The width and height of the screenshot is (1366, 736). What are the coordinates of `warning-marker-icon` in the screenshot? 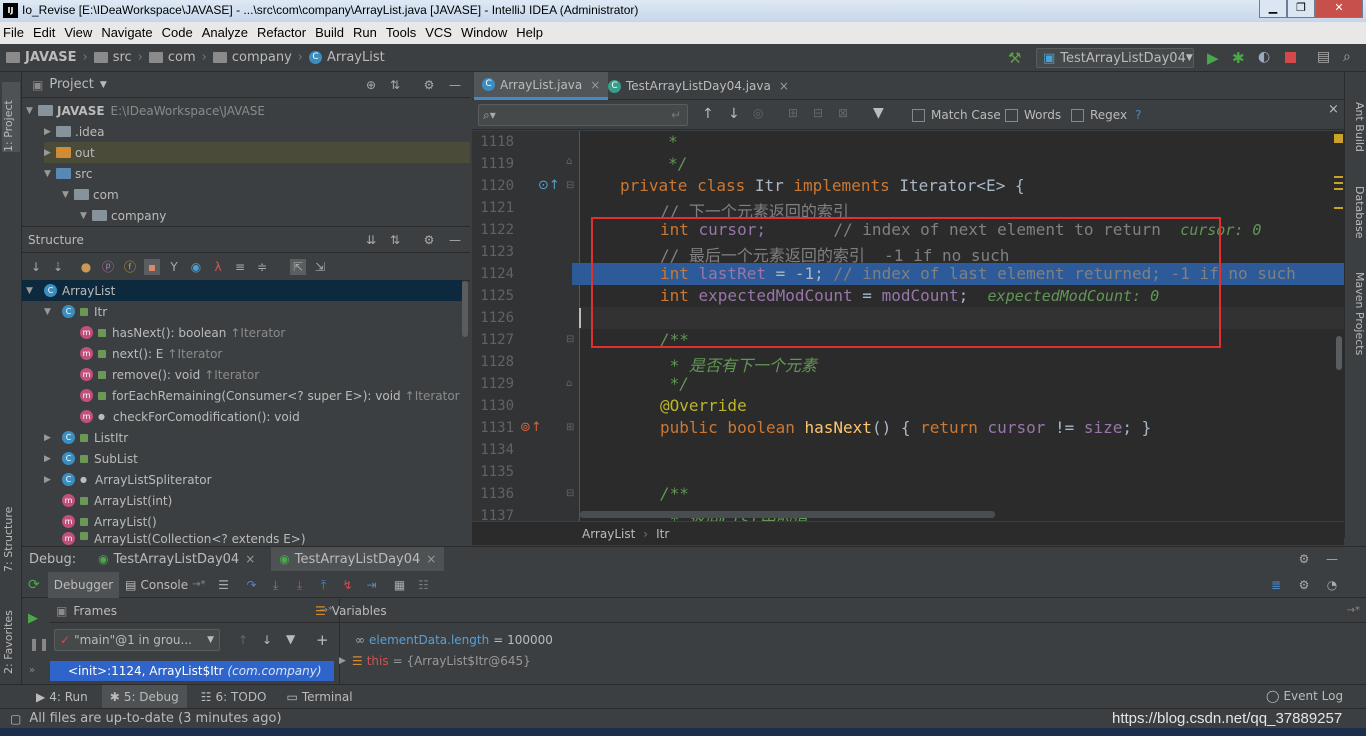 It's located at (1338, 138).